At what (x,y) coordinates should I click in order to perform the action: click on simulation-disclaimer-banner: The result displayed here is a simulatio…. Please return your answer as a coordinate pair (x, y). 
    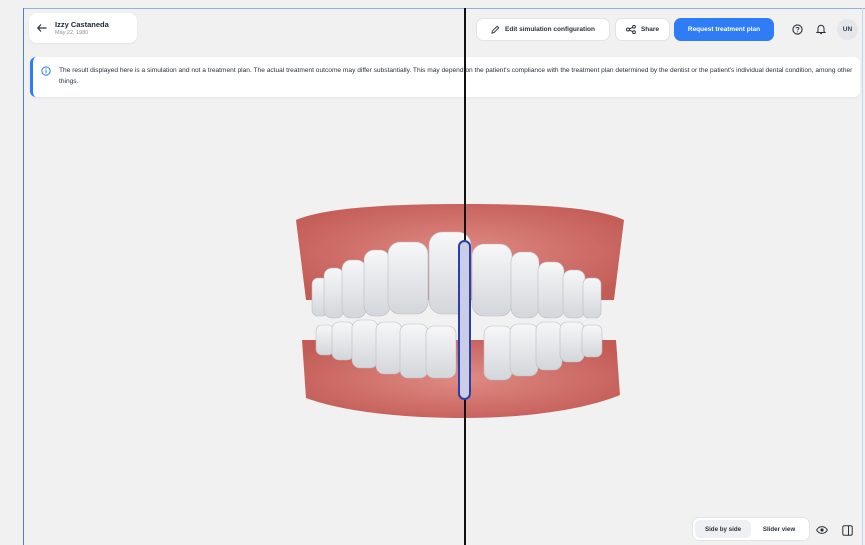
    Looking at the image, I should click on (445, 77).